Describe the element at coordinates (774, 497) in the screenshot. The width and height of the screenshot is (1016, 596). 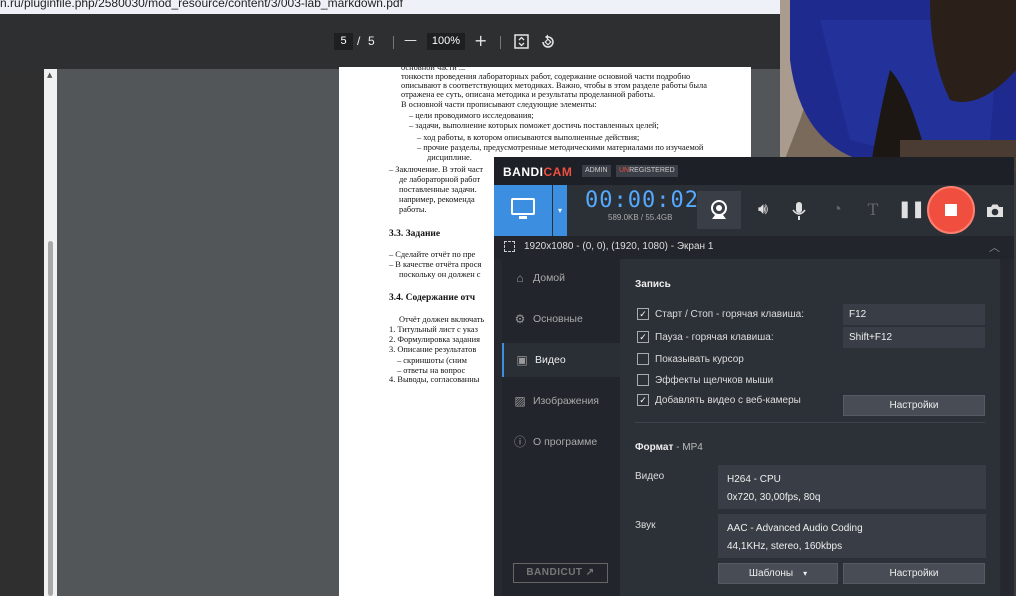
I see `video-params: 0x720, 30,00fps, 80q` at that location.